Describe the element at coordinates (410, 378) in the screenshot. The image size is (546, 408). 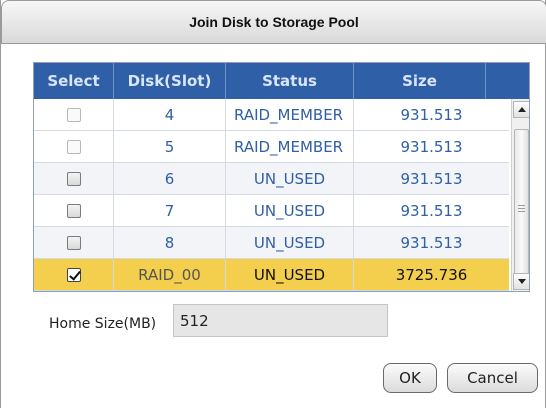
I see `ok-button: OK` at that location.